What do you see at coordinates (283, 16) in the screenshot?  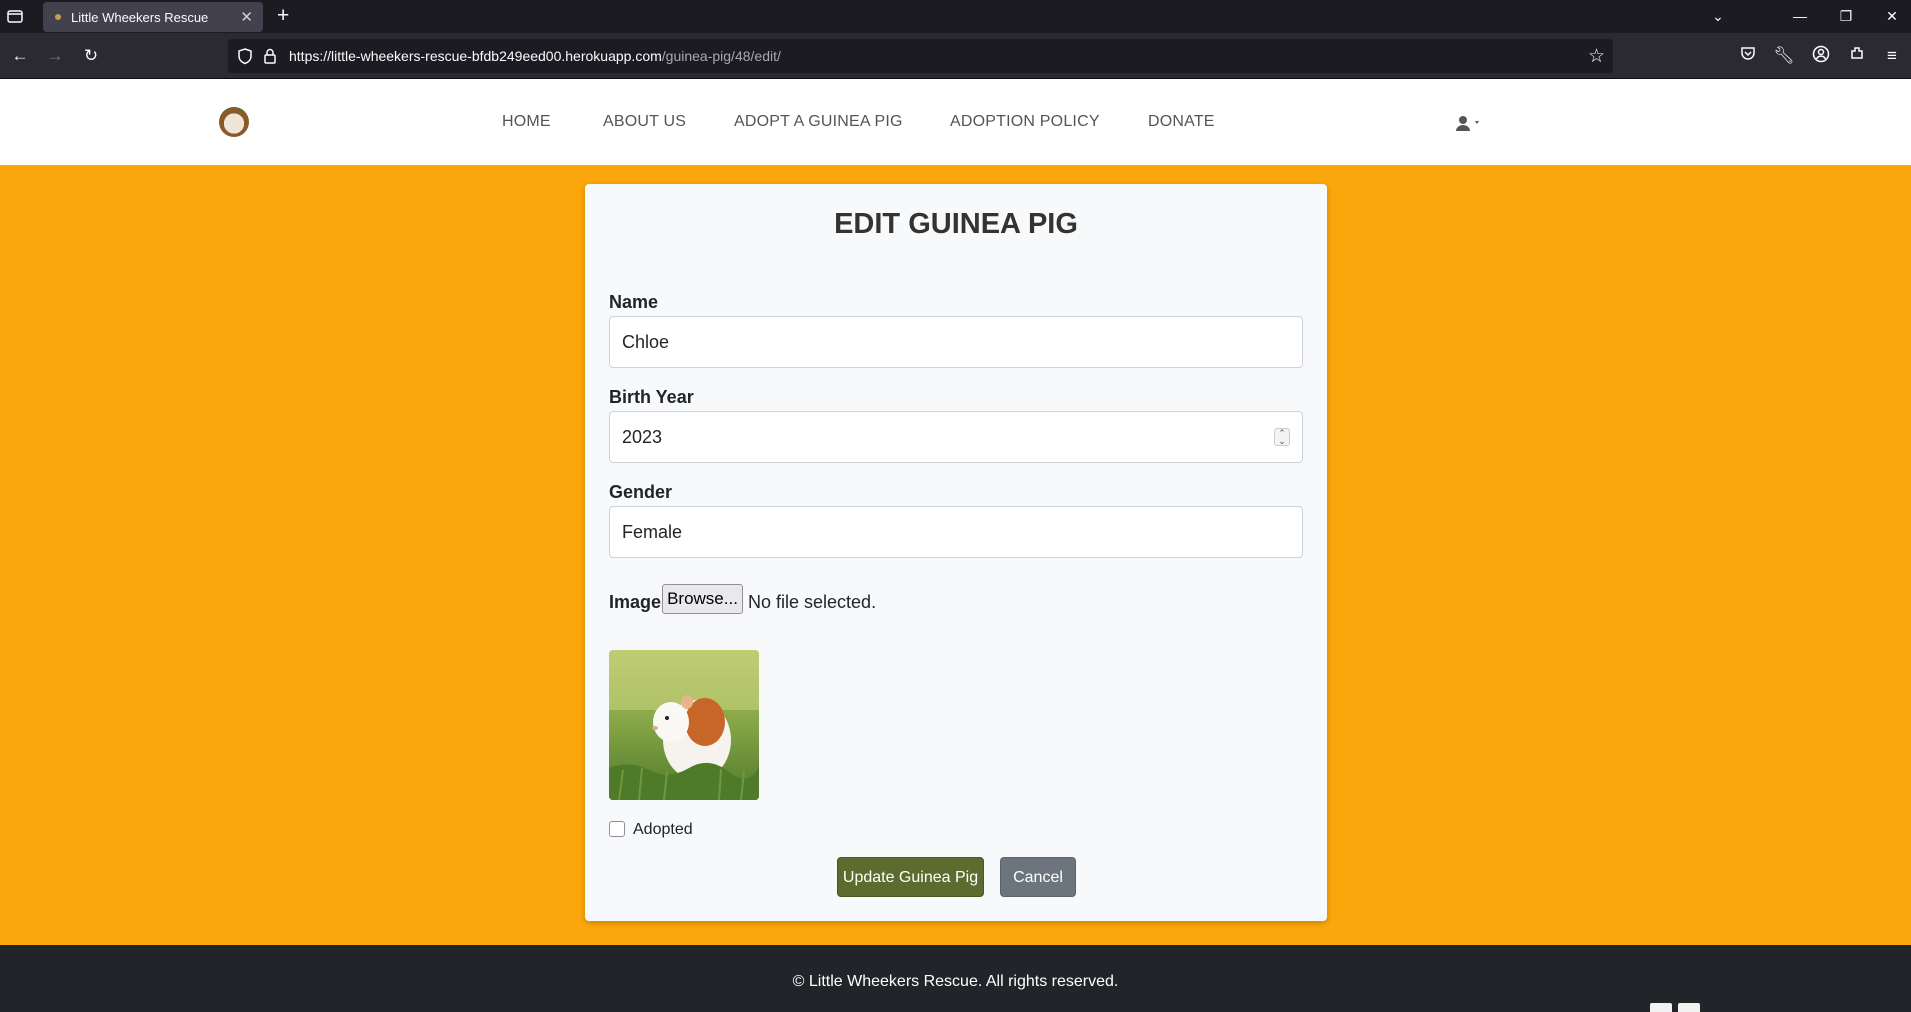 I see `new-tab-icon: +` at bounding box center [283, 16].